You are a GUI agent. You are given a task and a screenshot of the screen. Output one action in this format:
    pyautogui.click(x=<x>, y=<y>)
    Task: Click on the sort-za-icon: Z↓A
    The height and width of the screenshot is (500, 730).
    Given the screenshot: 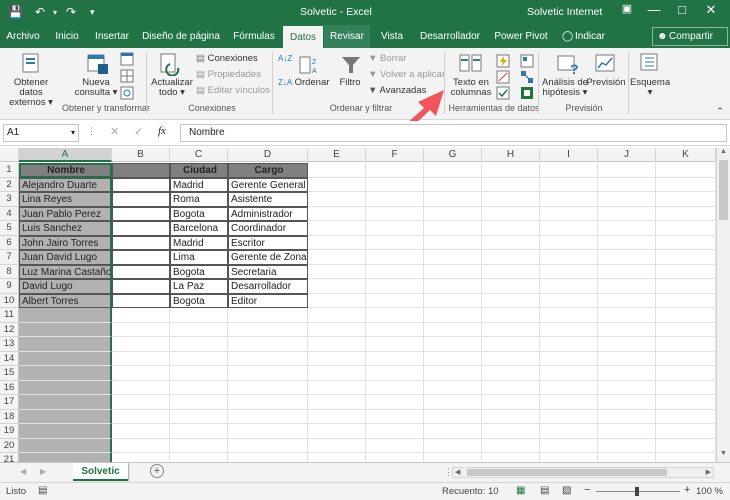 What is the action you would take?
    pyautogui.click(x=285, y=83)
    